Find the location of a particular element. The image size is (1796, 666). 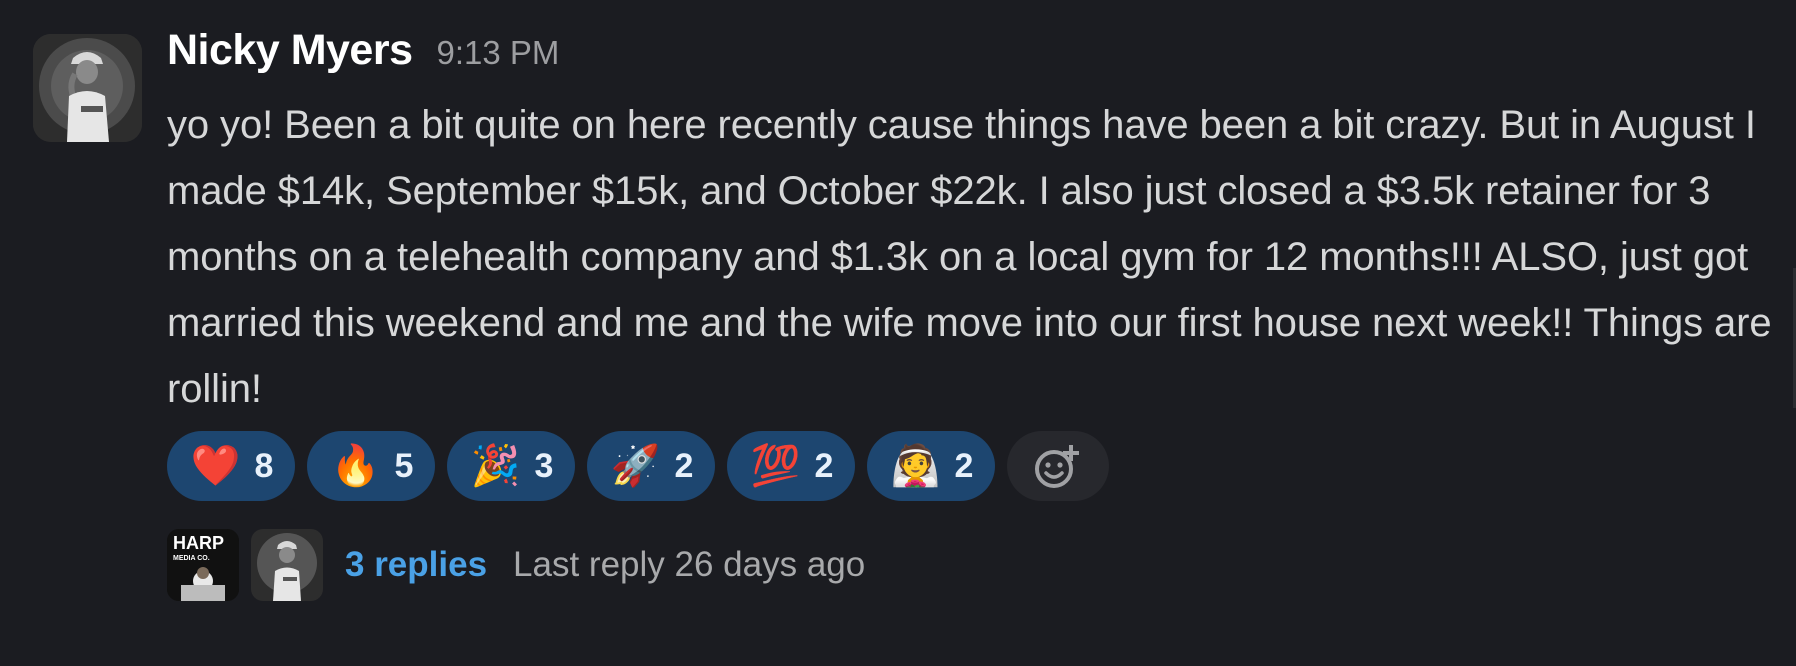

author-avatar is located at coordinates (87, 88).